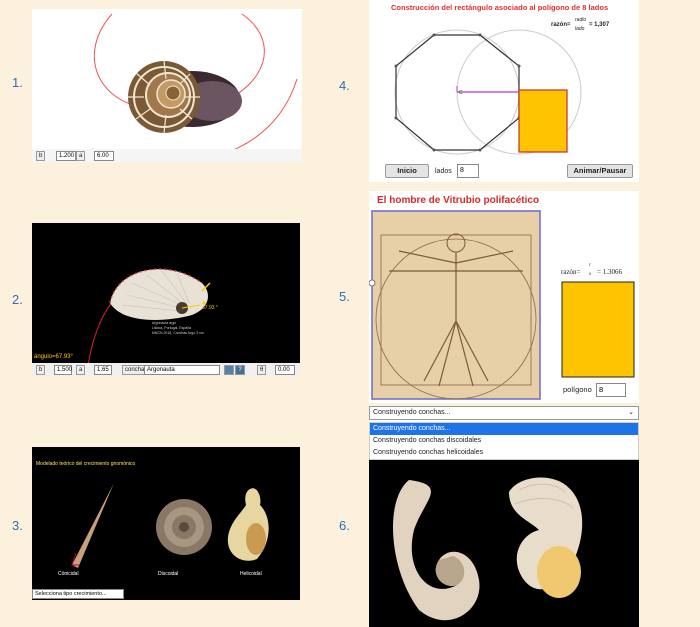 This screenshot has width=700, height=627. Describe the element at coordinates (17, 525) in the screenshot. I see `item-number-3: 3.` at that location.